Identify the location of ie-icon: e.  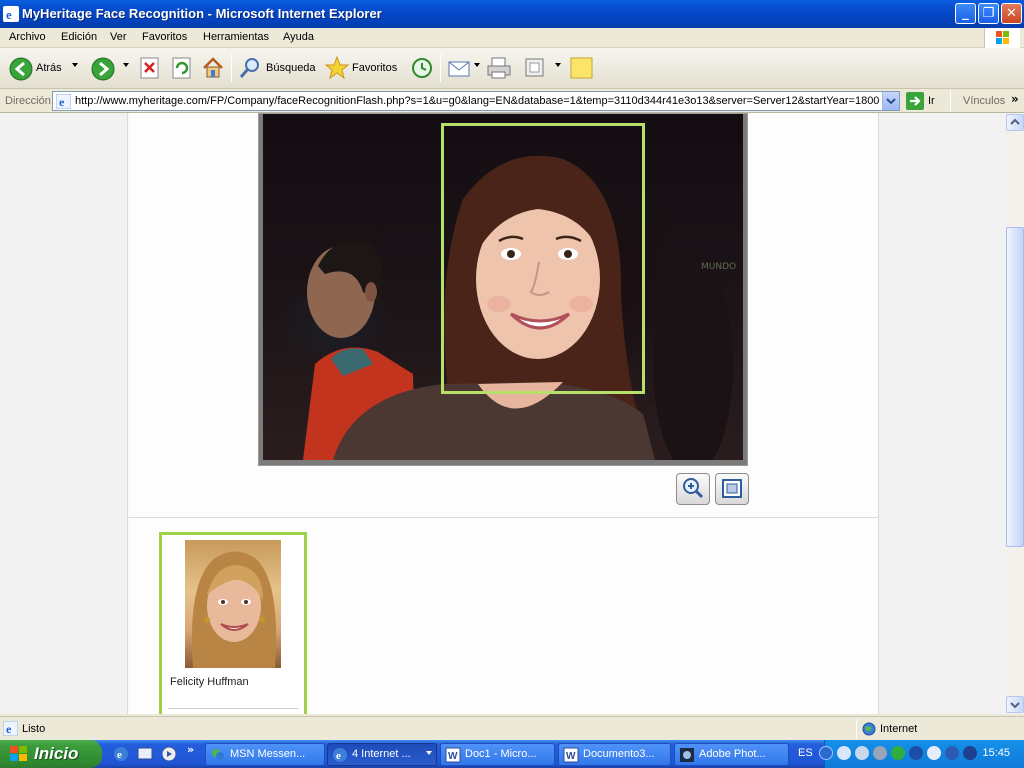
(11, 14).